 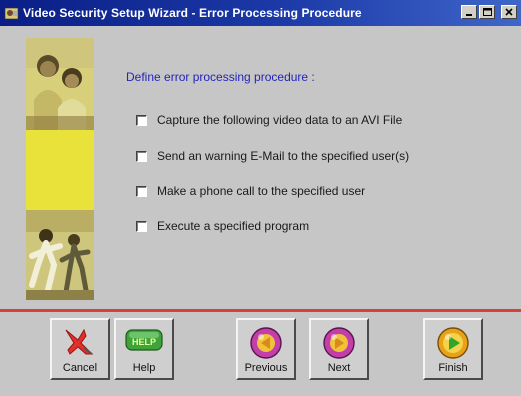 What do you see at coordinates (453, 368) in the screenshot?
I see `finish-label: Finish` at bounding box center [453, 368].